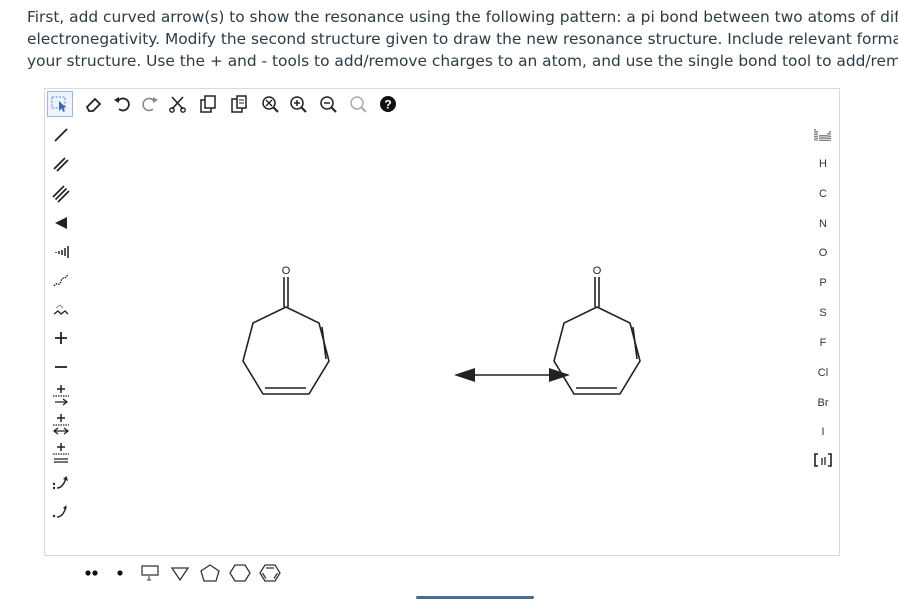  I want to click on hash-bond-icon, so click(61, 251).